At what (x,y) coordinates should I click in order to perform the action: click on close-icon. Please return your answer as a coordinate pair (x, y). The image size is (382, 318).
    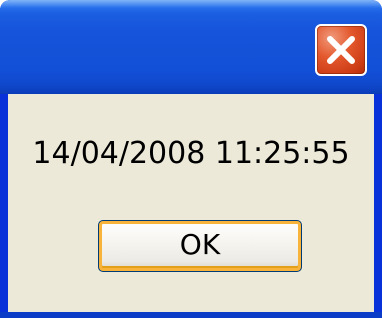
    Looking at the image, I should click on (341, 50).